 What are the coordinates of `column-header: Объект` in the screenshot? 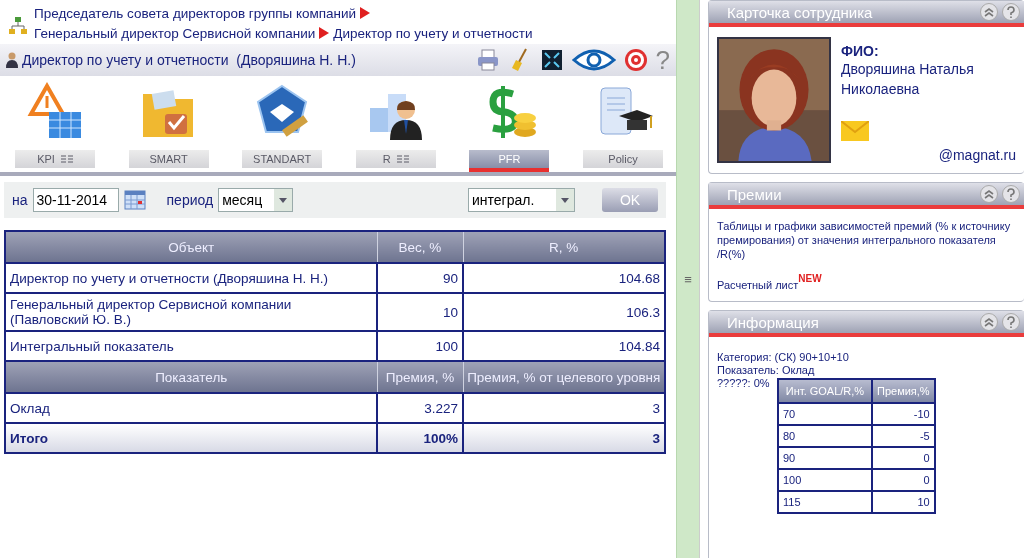 It's located at (191, 247).